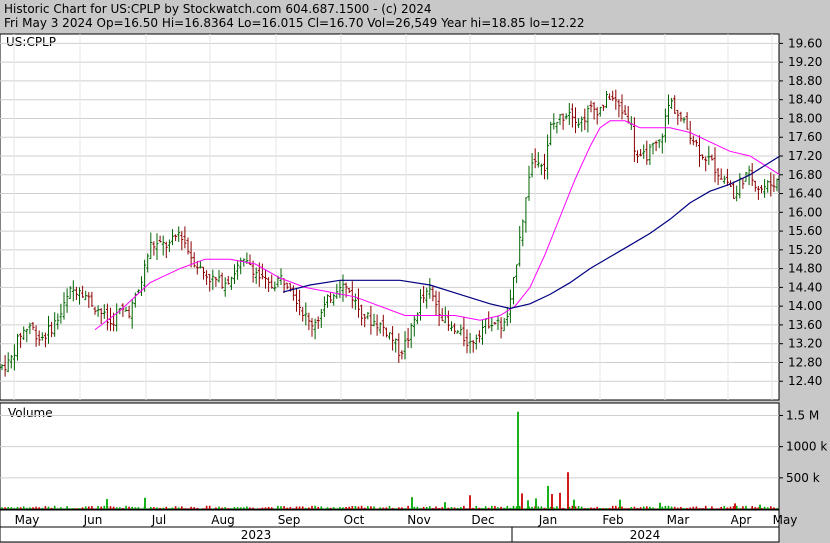  What do you see at coordinates (289, 520) in the screenshot?
I see `month-label: Sep` at bounding box center [289, 520].